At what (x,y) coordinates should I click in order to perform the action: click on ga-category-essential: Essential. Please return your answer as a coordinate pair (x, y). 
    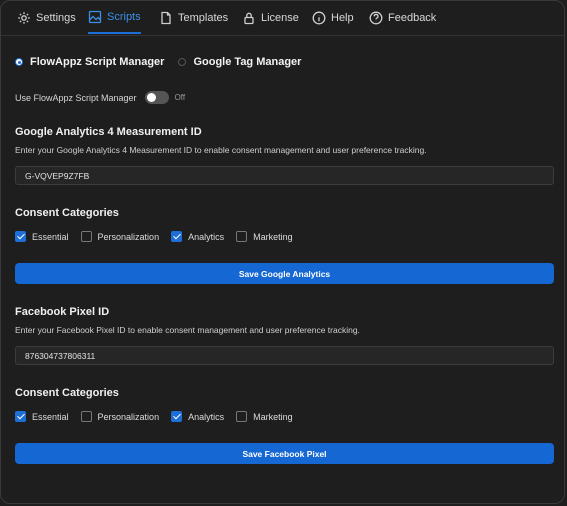
    Looking at the image, I should click on (42, 236).